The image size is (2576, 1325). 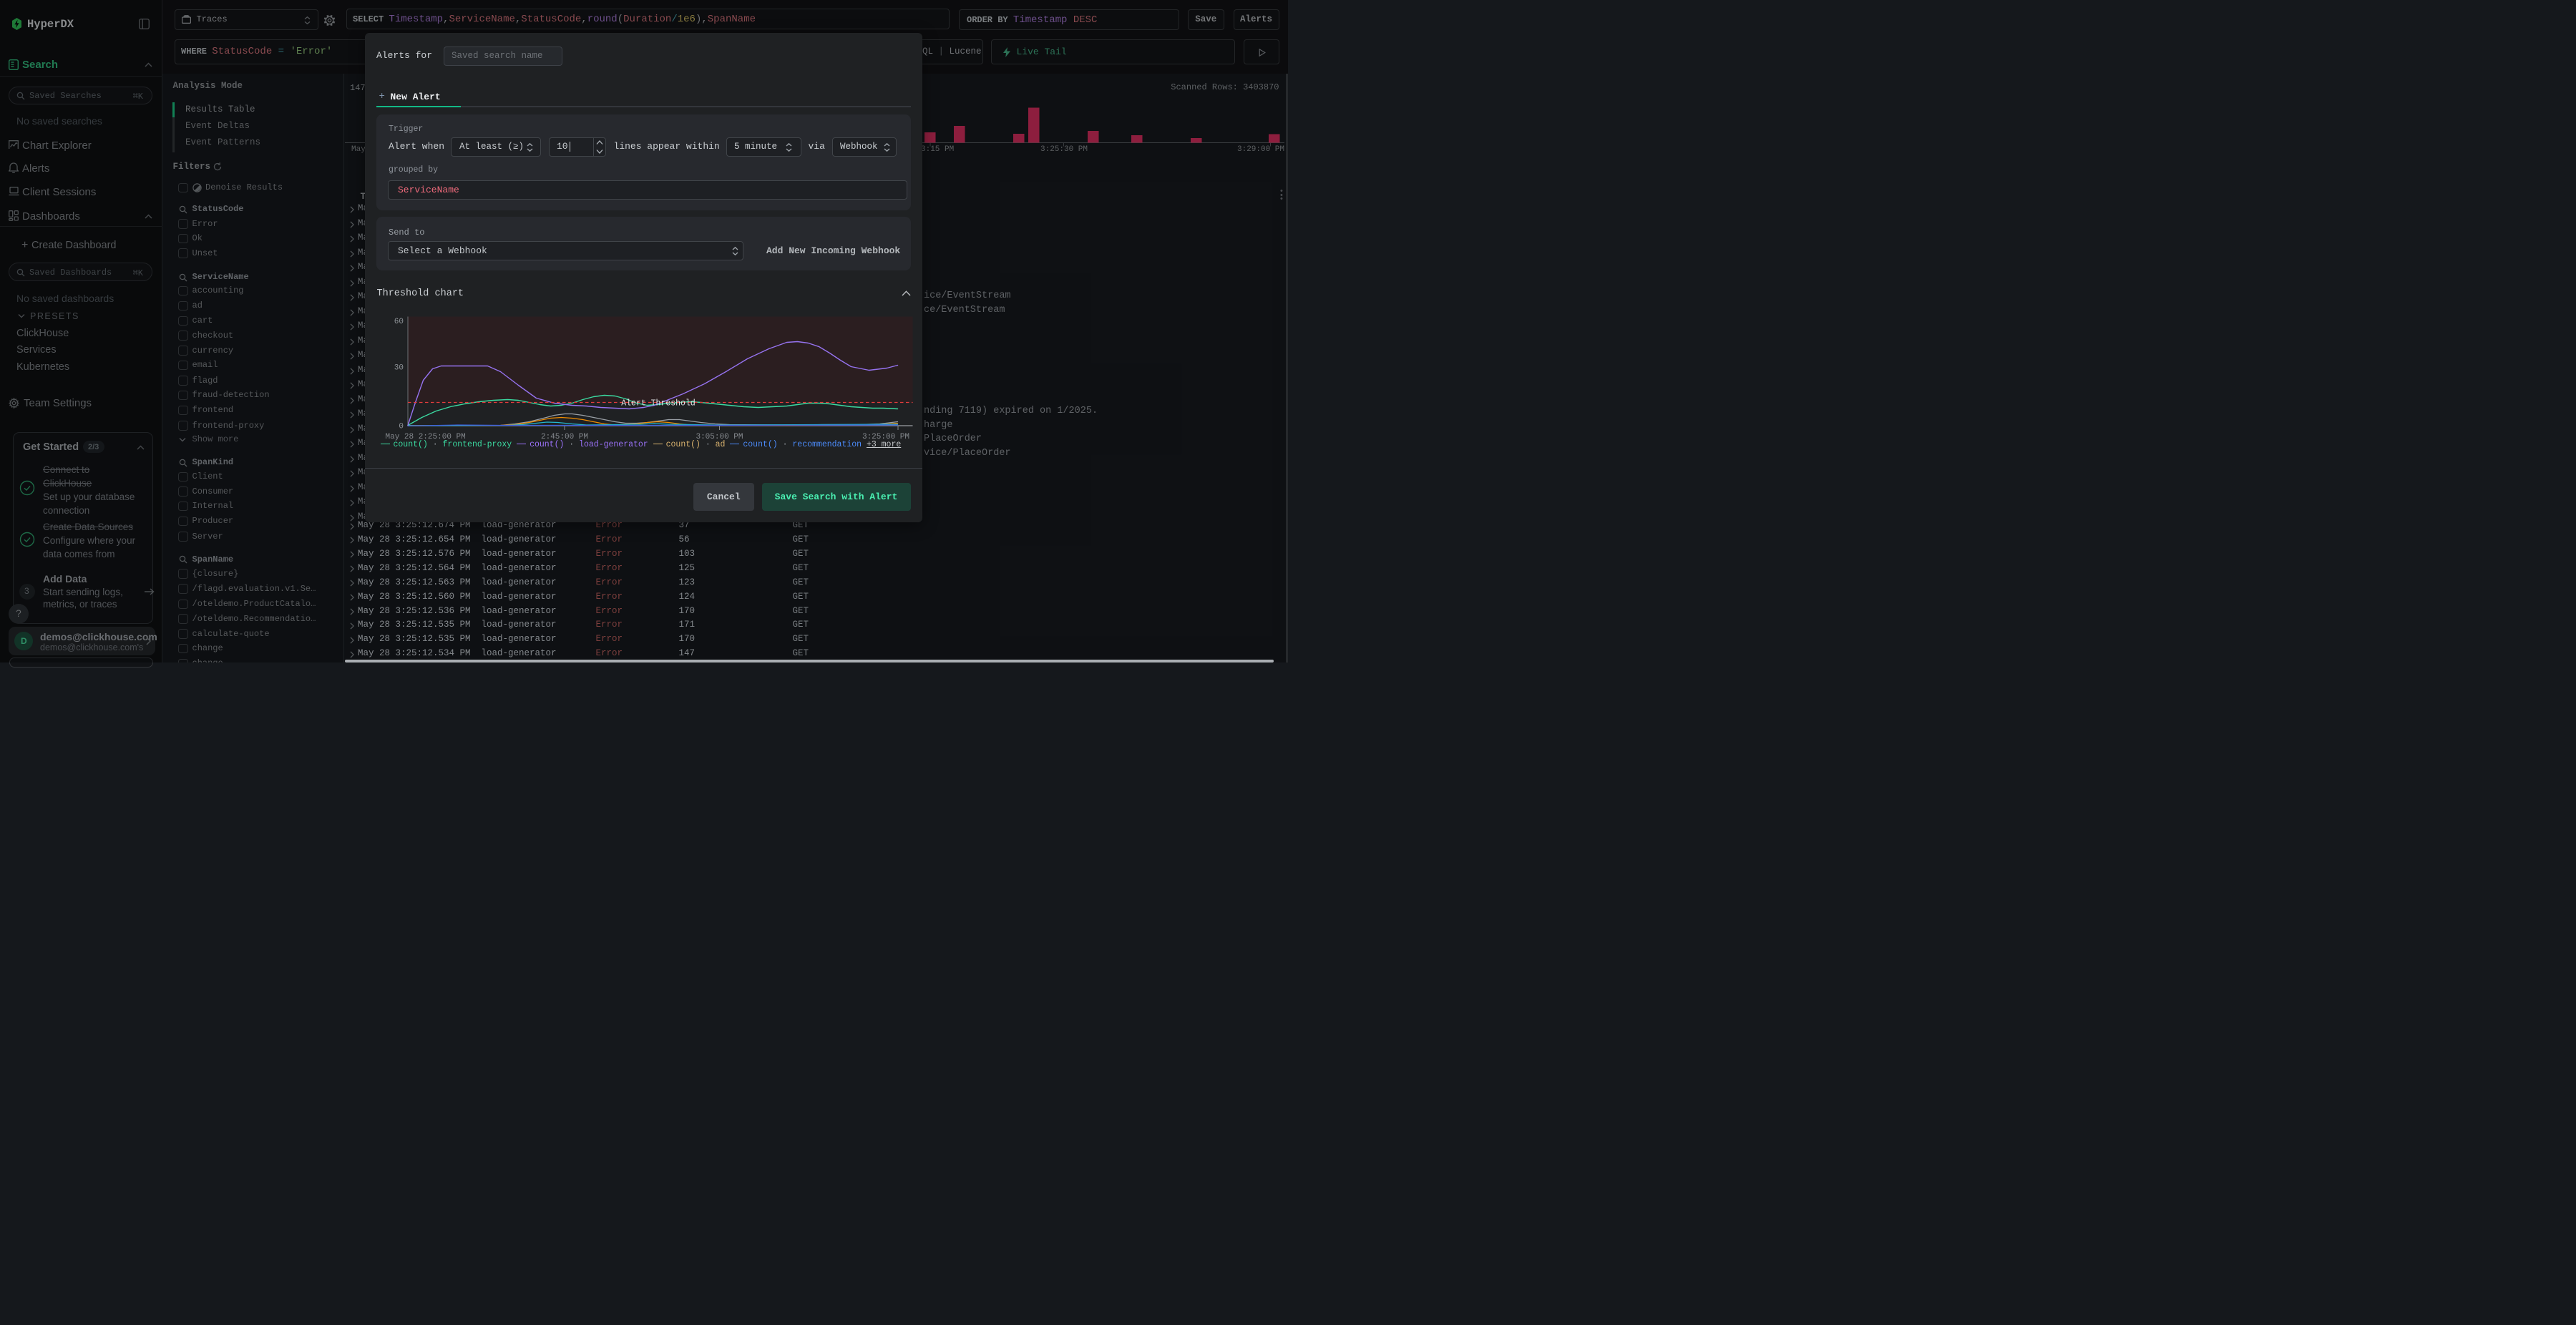 What do you see at coordinates (399, 322) in the screenshot?
I see `svg-text: 60` at bounding box center [399, 322].